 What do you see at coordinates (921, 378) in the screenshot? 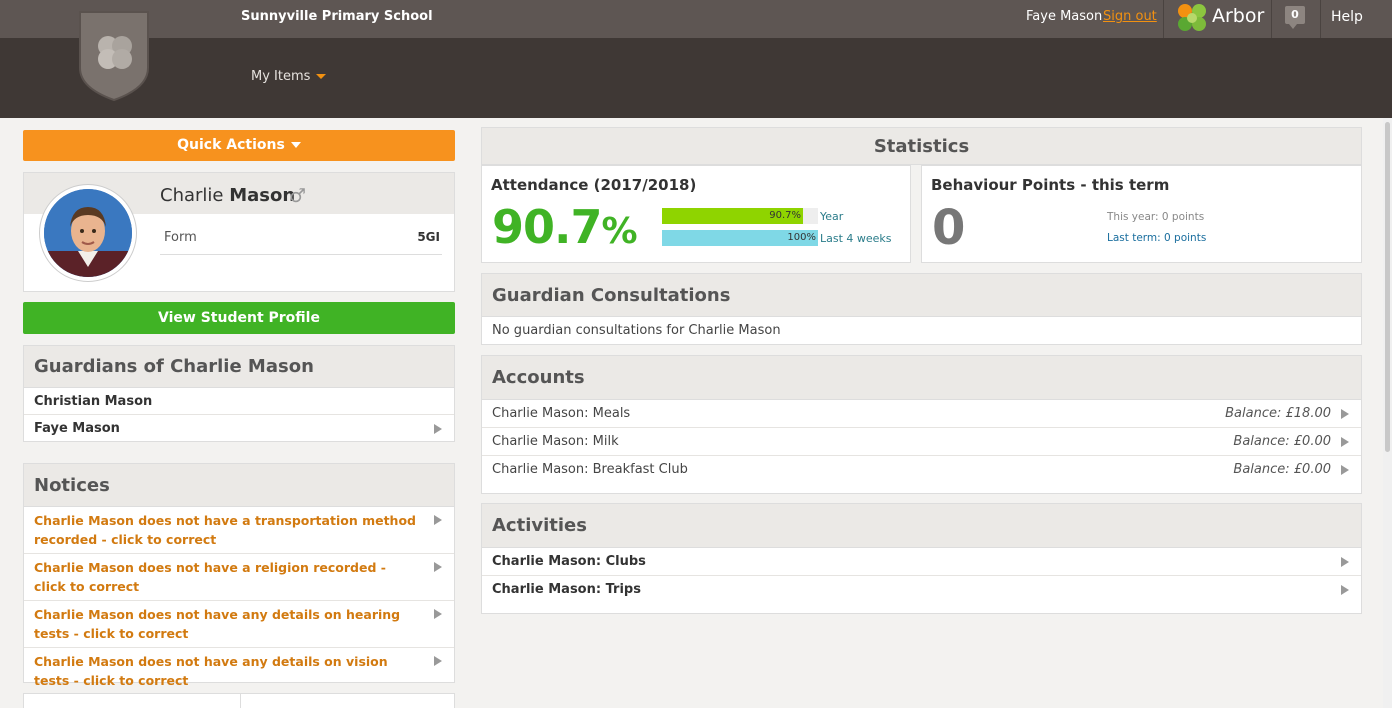
I see `accounts-title: Accounts` at bounding box center [921, 378].